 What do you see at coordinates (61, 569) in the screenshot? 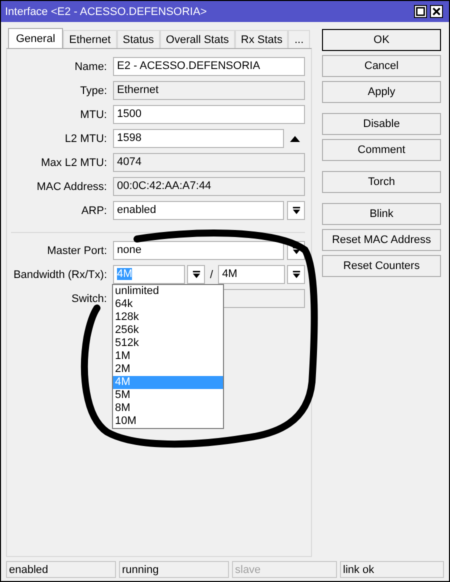
I see `status-cell: enabled` at bounding box center [61, 569].